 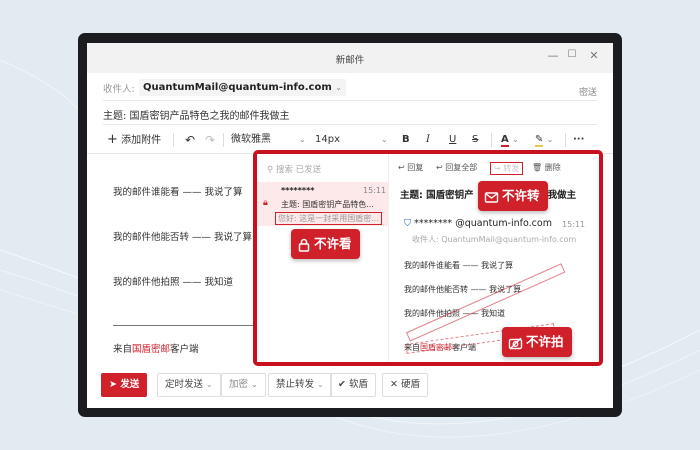 I want to click on close-icon: ✕, so click(x=594, y=55).